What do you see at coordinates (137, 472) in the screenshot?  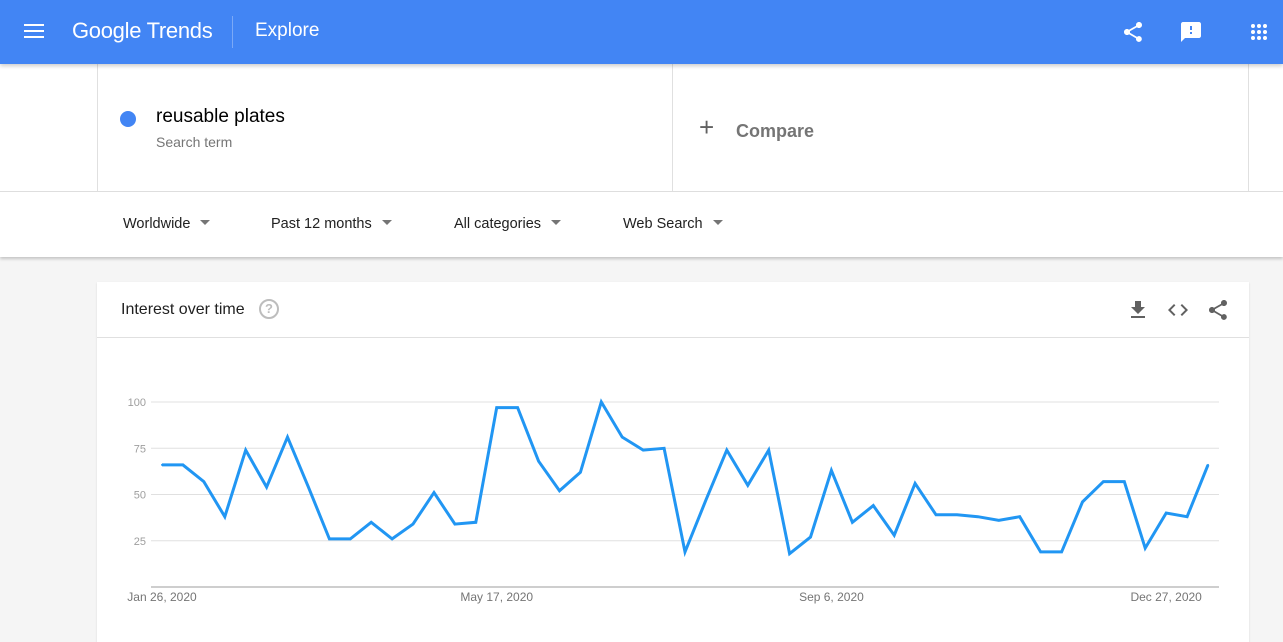 I see `y-axis-ticks: 25 50 75 100` at bounding box center [137, 472].